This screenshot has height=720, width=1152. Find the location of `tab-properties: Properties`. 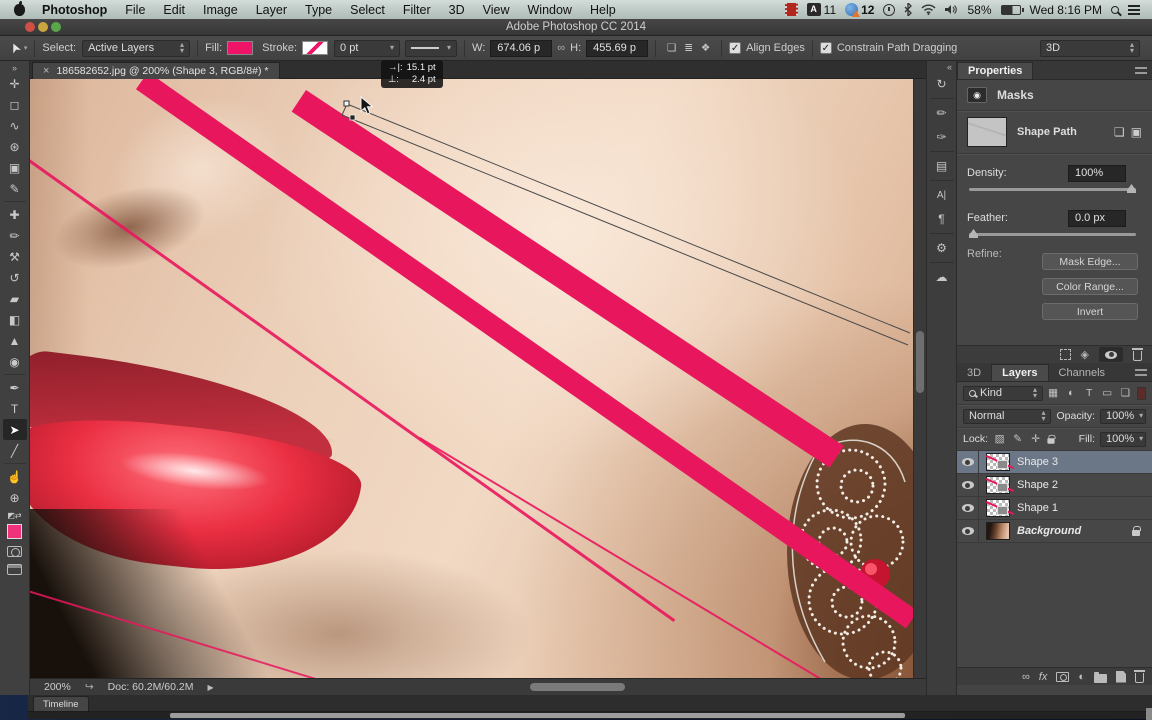

tab-properties: Properties is located at coordinates (995, 70).